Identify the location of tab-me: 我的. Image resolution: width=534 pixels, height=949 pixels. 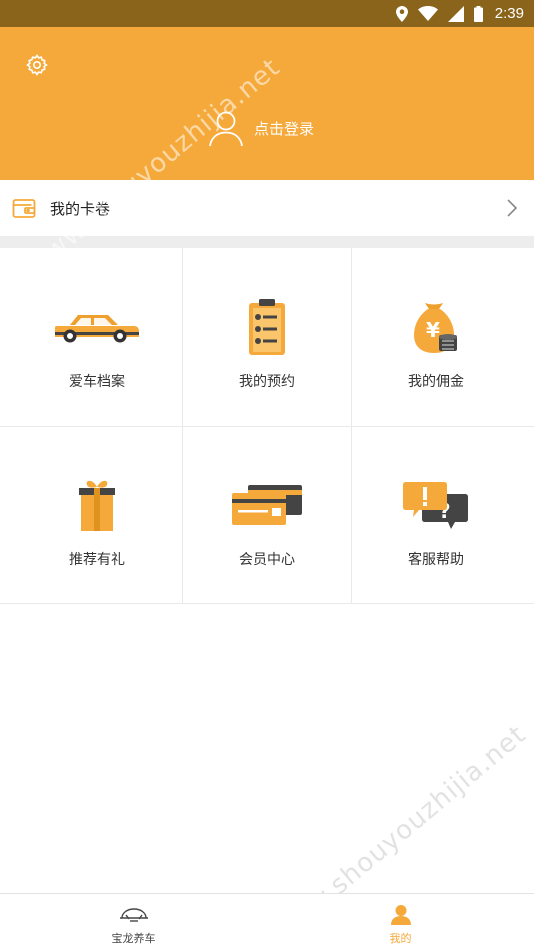
(400, 921).